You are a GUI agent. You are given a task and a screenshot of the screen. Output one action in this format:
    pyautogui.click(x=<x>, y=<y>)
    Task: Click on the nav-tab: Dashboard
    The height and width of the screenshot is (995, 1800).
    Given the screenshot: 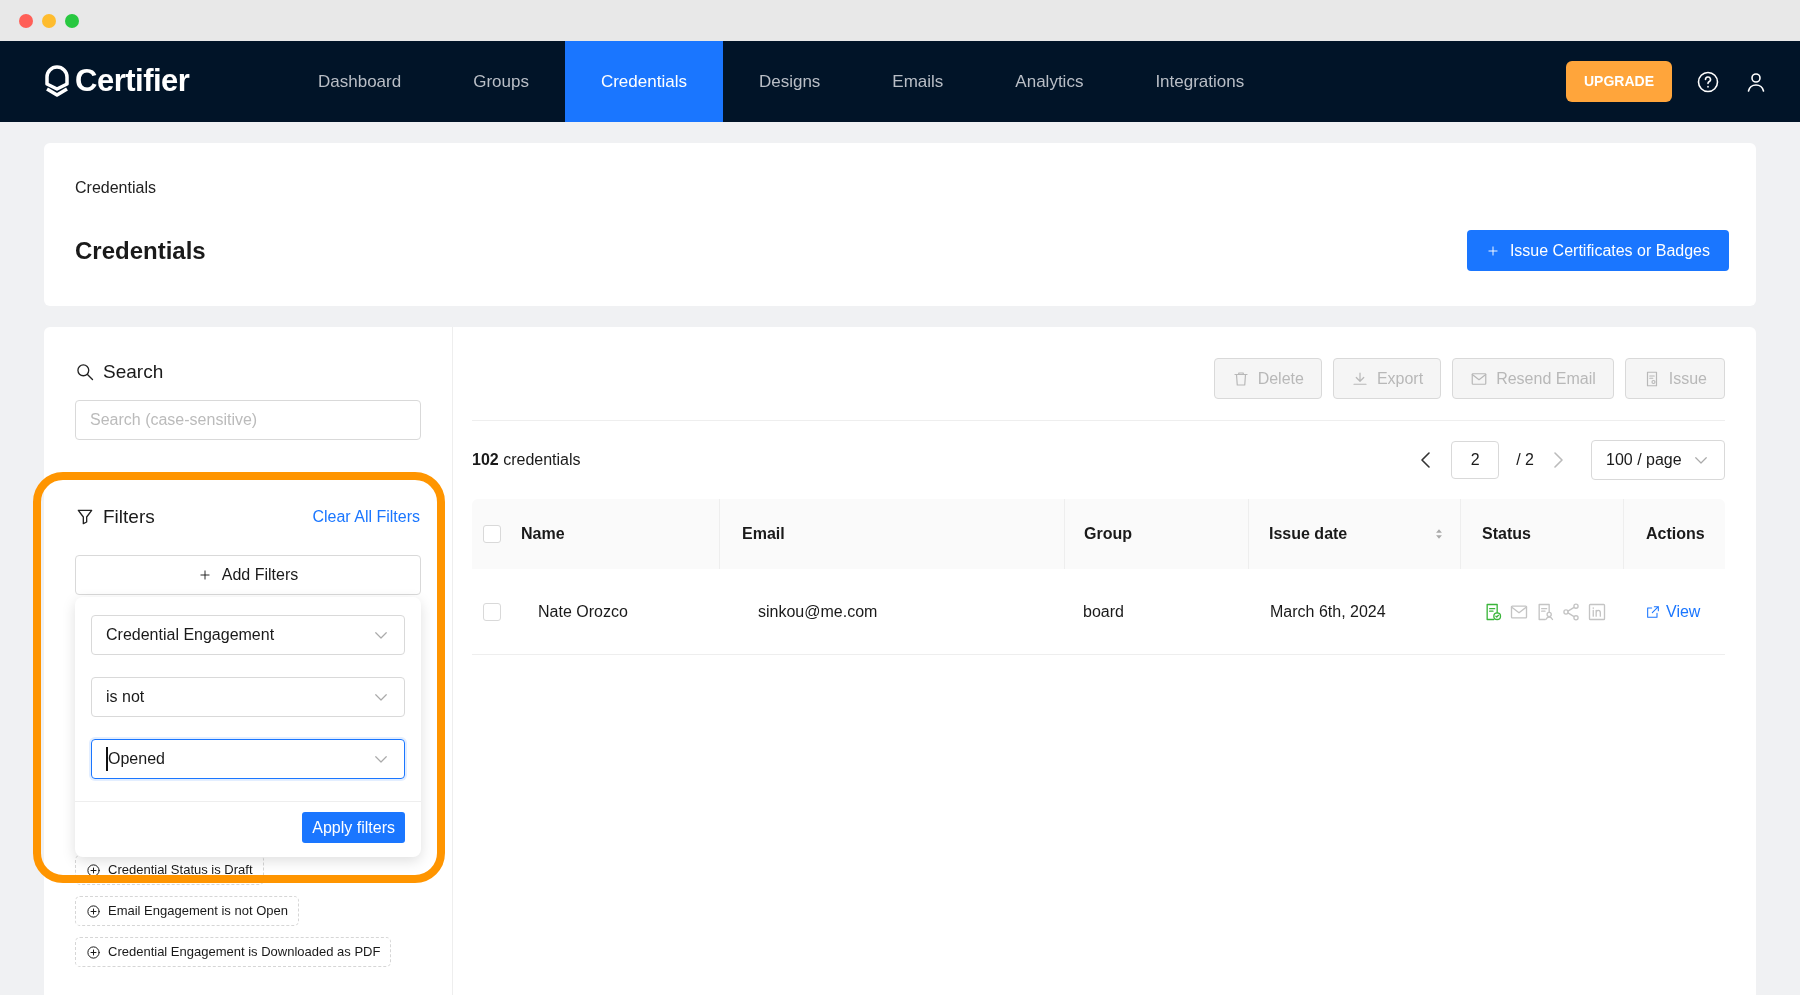 What is the action you would take?
    pyautogui.click(x=360, y=81)
    